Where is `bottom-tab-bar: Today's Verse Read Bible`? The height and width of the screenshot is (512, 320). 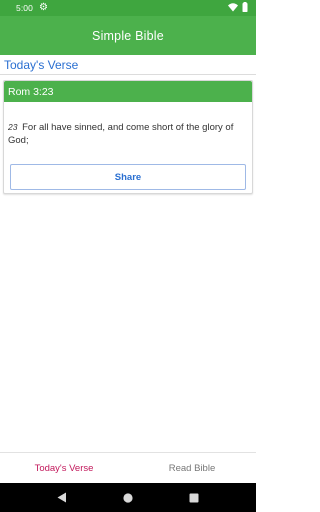 bottom-tab-bar: Today's Verse Read Bible is located at coordinates (128, 467).